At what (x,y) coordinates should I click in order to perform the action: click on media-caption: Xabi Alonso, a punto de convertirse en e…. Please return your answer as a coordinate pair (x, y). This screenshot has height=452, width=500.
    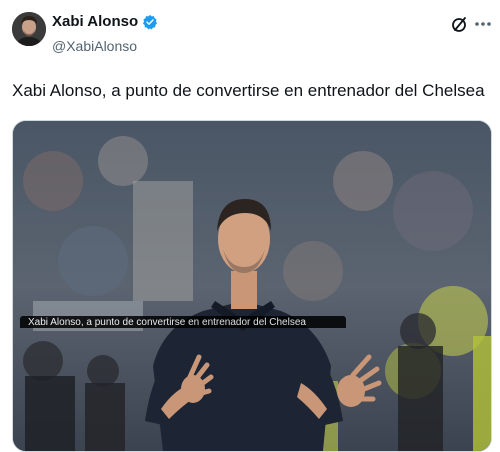
    Looking at the image, I should click on (167, 322).